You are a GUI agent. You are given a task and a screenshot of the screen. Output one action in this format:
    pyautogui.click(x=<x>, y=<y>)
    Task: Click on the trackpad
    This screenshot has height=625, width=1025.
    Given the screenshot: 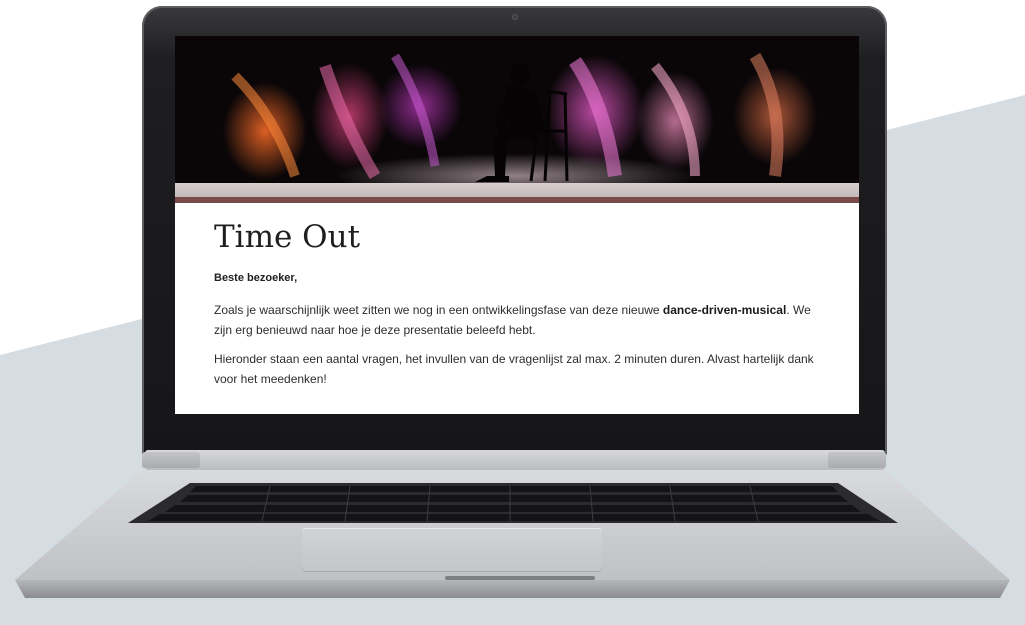 What is the action you would take?
    pyautogui.click(x=452, y=550)
    